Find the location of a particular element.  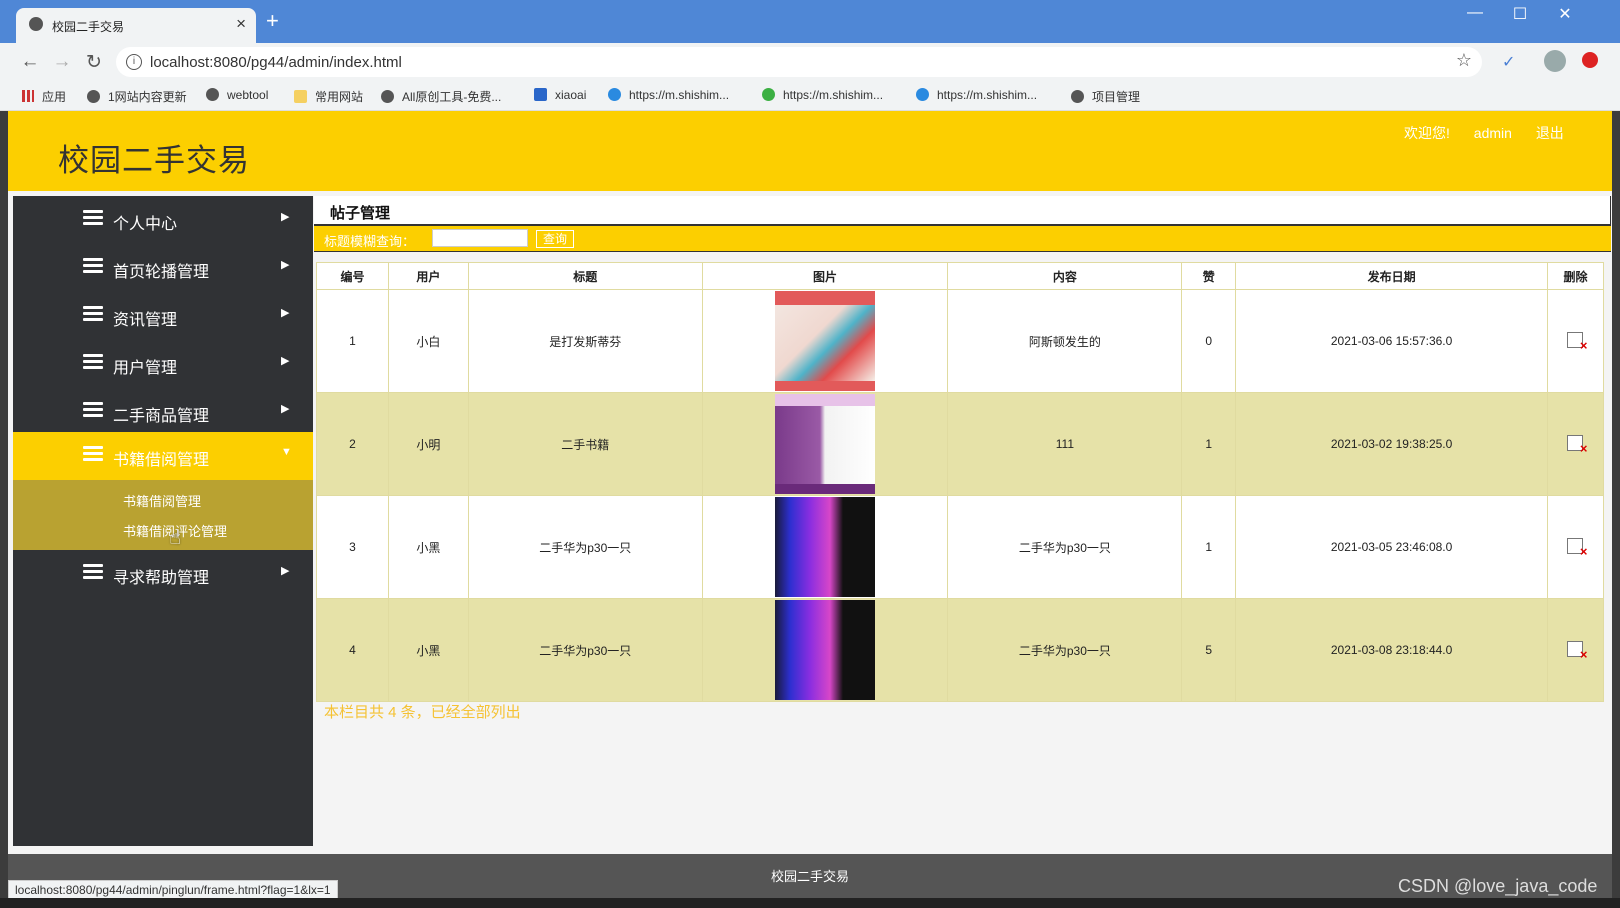

back-icon: ← is located at coordinates (30, 62).